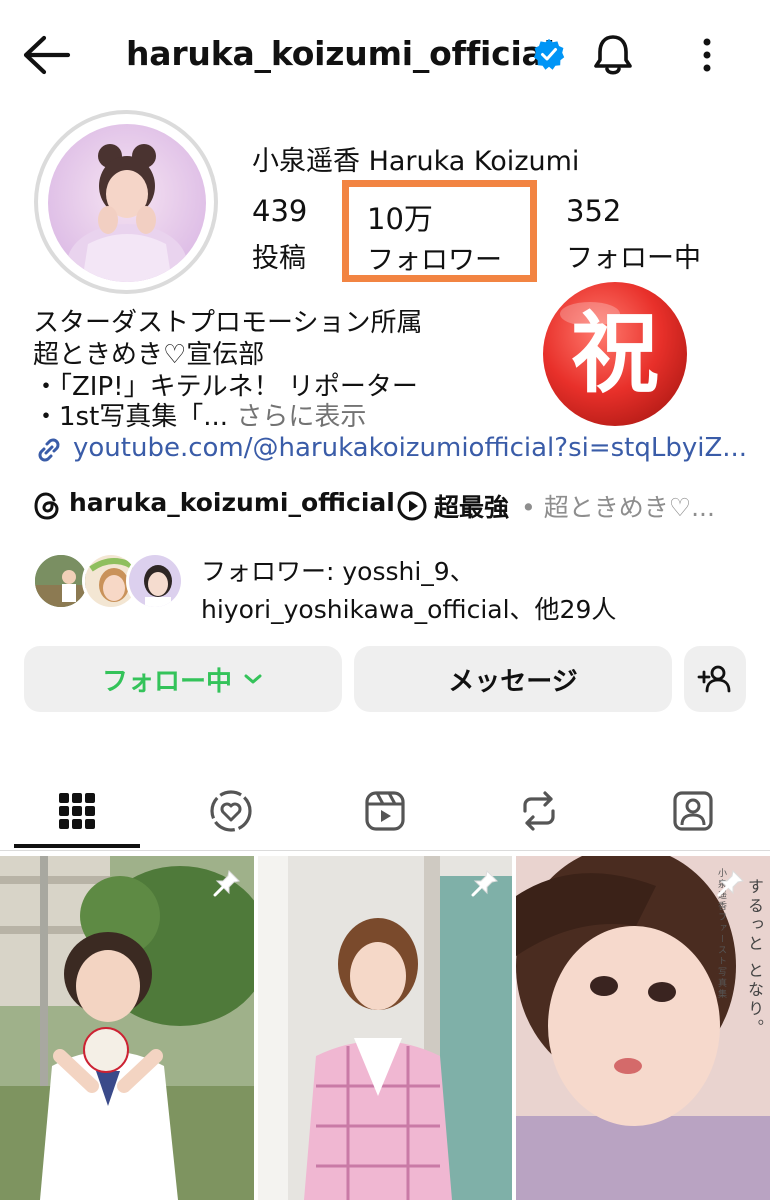 The height and width of the screenshot is (1200, 770). Describe the element at coordinates (416, 161) in the screenshot. I see `display-name: 小泉遥香 Haruka Koizumi` at that location.